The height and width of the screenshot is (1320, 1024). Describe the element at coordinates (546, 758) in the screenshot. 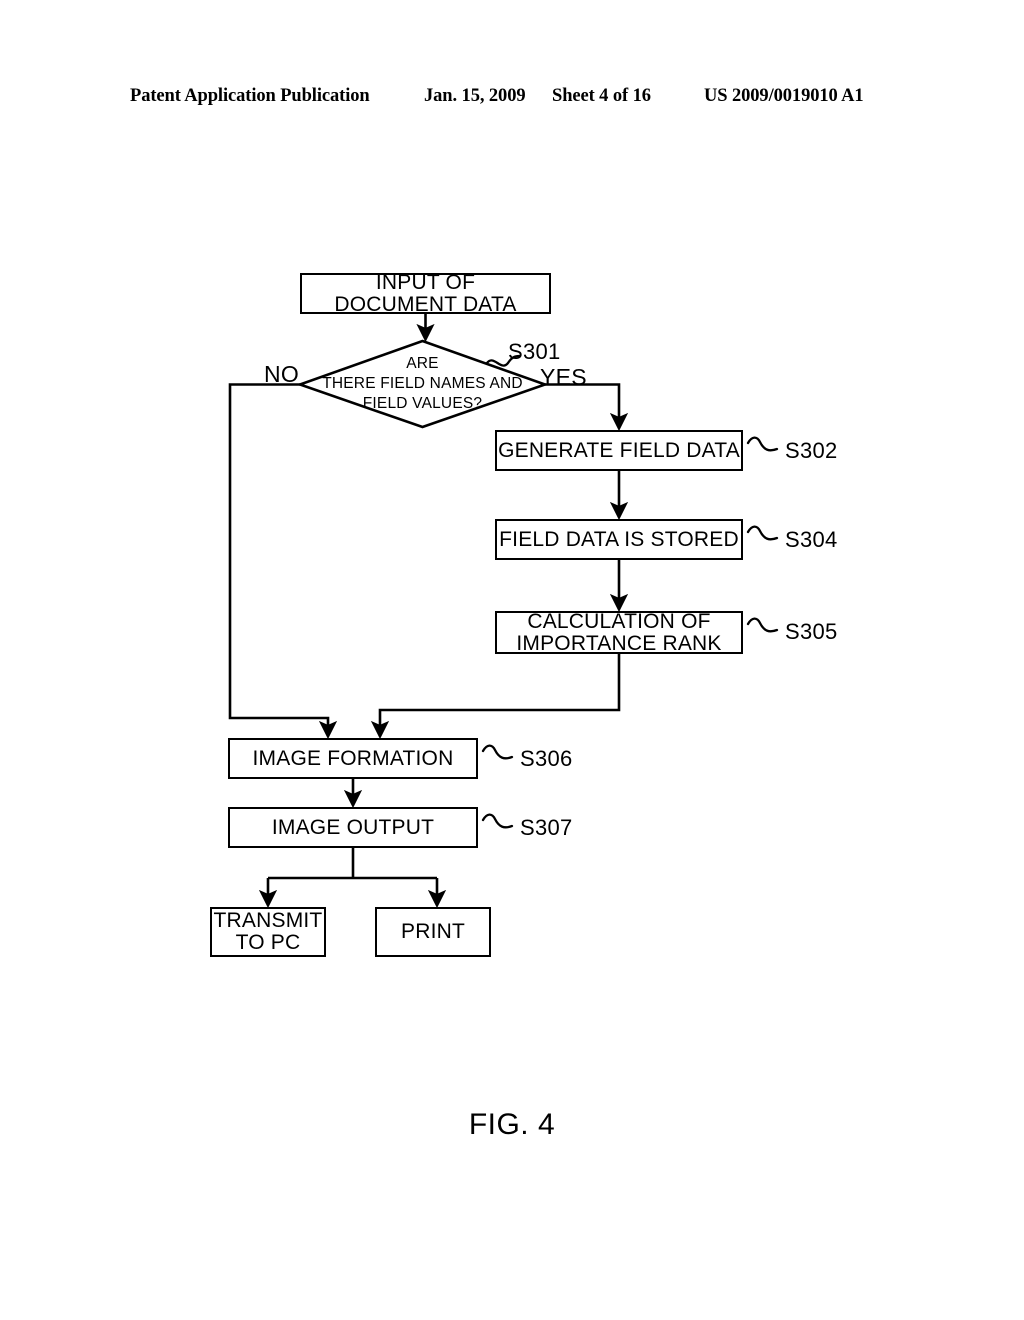

I see `step-label-s306: S306` at that location.